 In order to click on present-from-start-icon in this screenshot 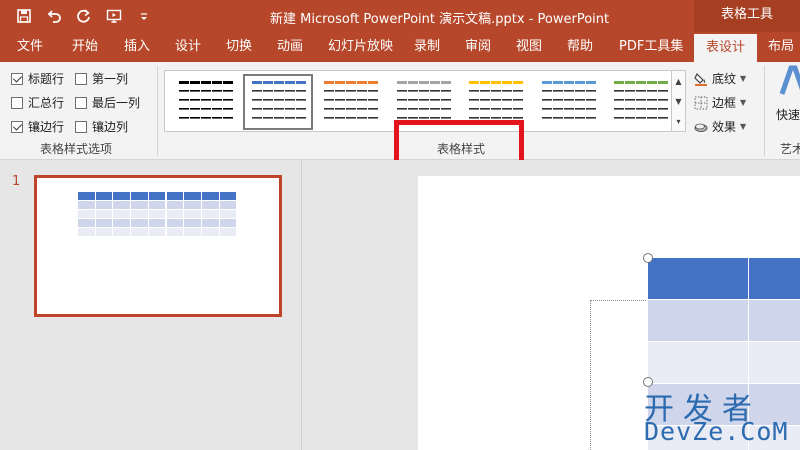, I will do `click(114, 16)`.